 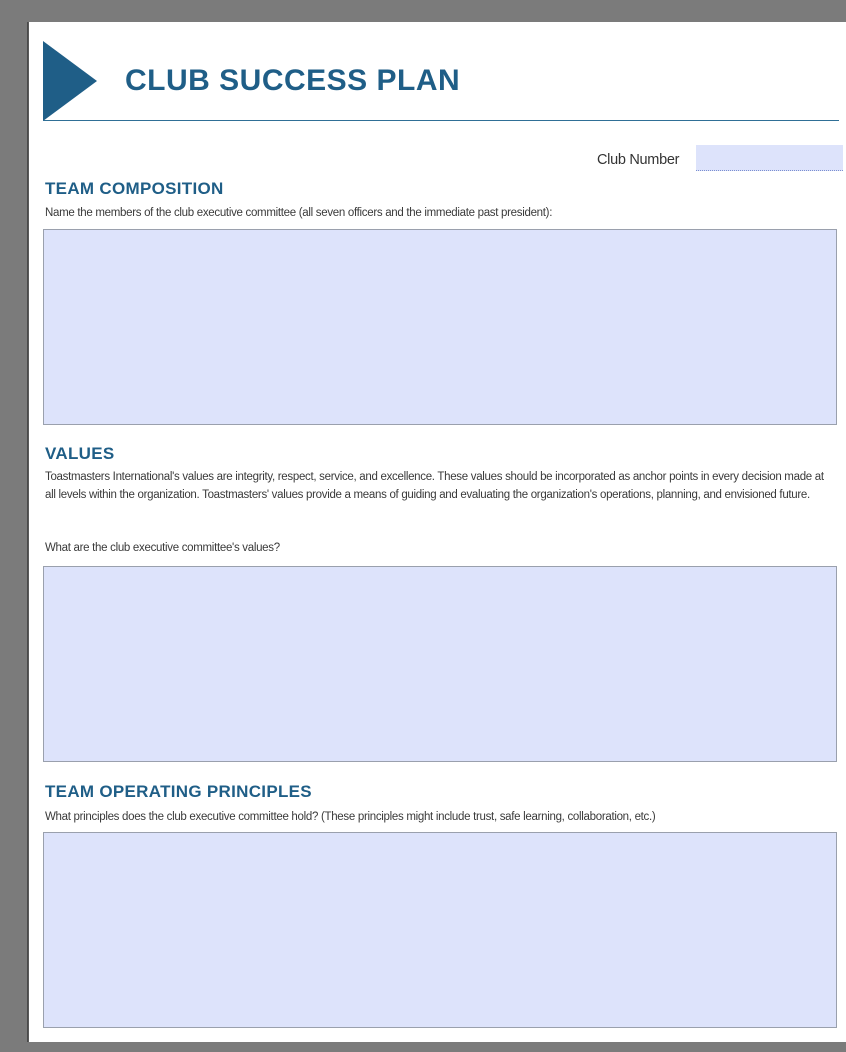 What do you see at coordinates (80, 453) in the screenshot?
I see `values-heading: VALUES` at bounding box center [80, 453].